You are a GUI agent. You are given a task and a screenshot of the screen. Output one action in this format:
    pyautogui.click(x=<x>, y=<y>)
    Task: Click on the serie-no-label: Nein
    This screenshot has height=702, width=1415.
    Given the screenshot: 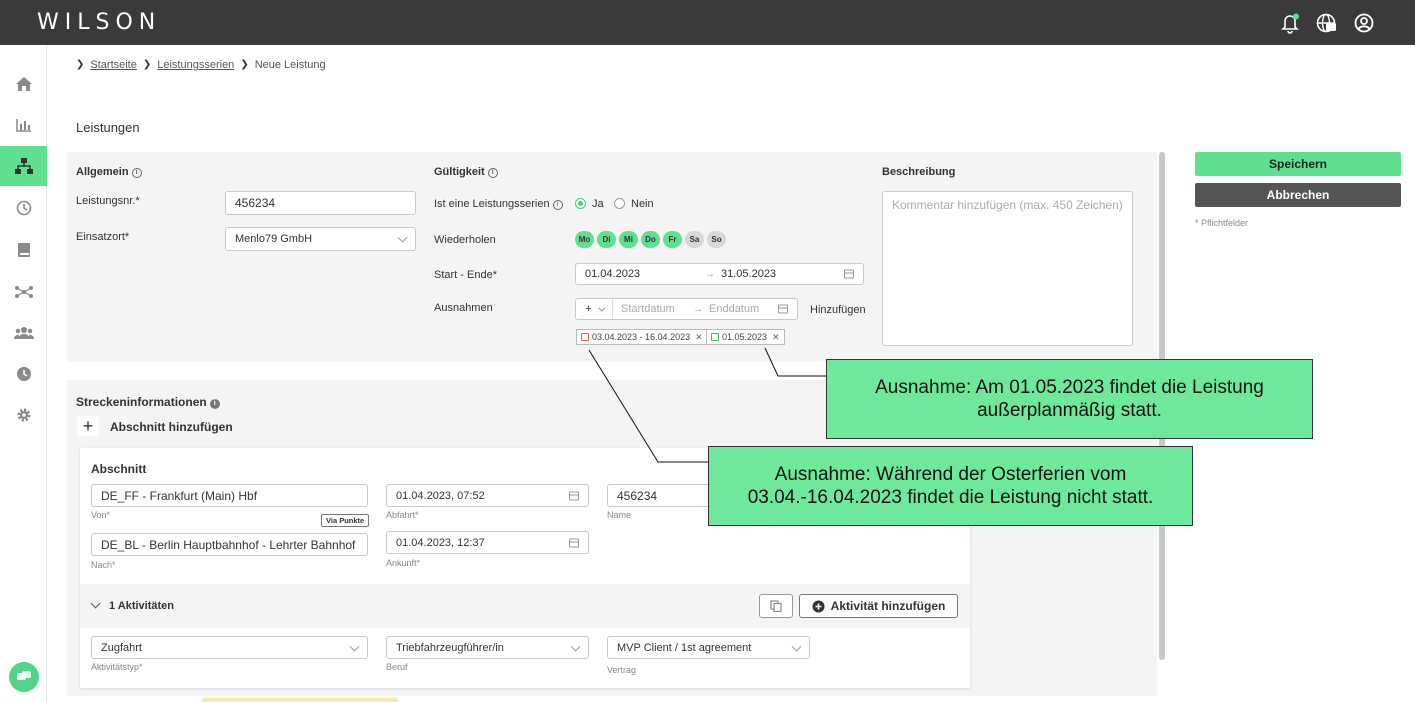 What is the action you would take?
    pyautogui.click(x=642, y=204)
    